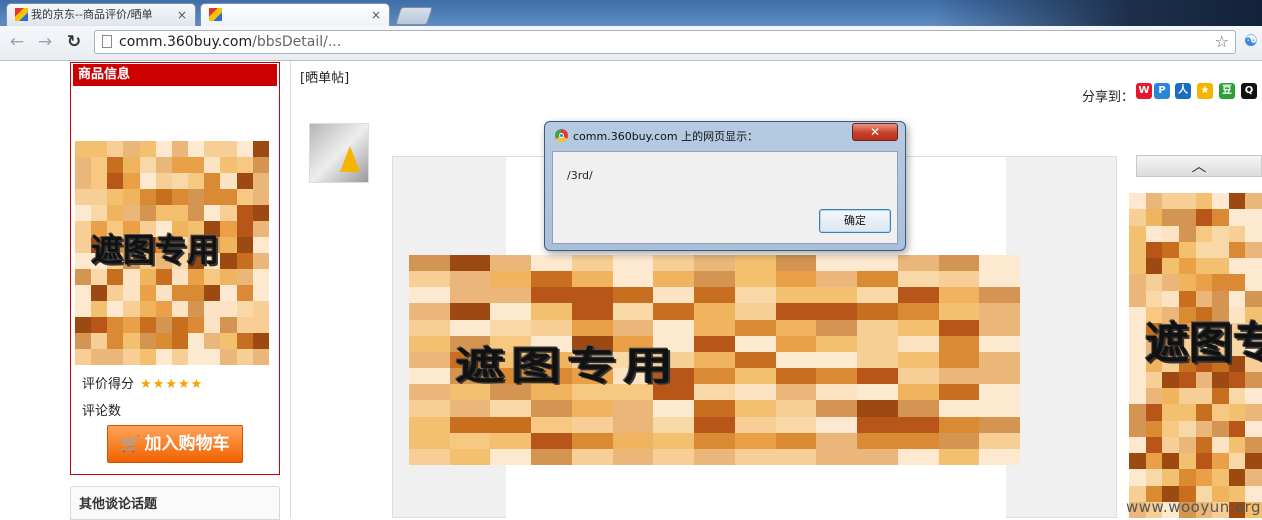  What do you see at coordinates (1183, 91) in the screenshot?
I see `renren-icon: 人` at bounding box center [1183, 91].